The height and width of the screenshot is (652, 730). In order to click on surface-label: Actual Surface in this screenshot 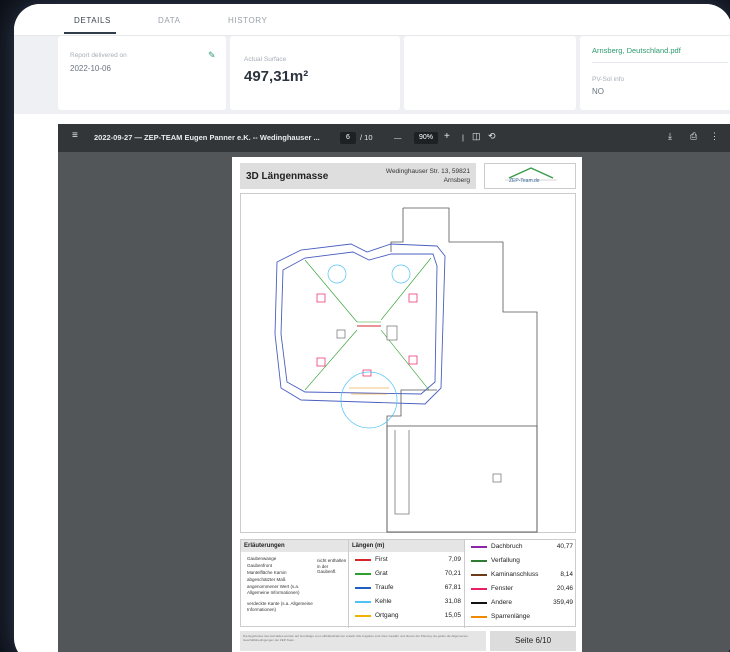, I will do `click(265, 59)`.